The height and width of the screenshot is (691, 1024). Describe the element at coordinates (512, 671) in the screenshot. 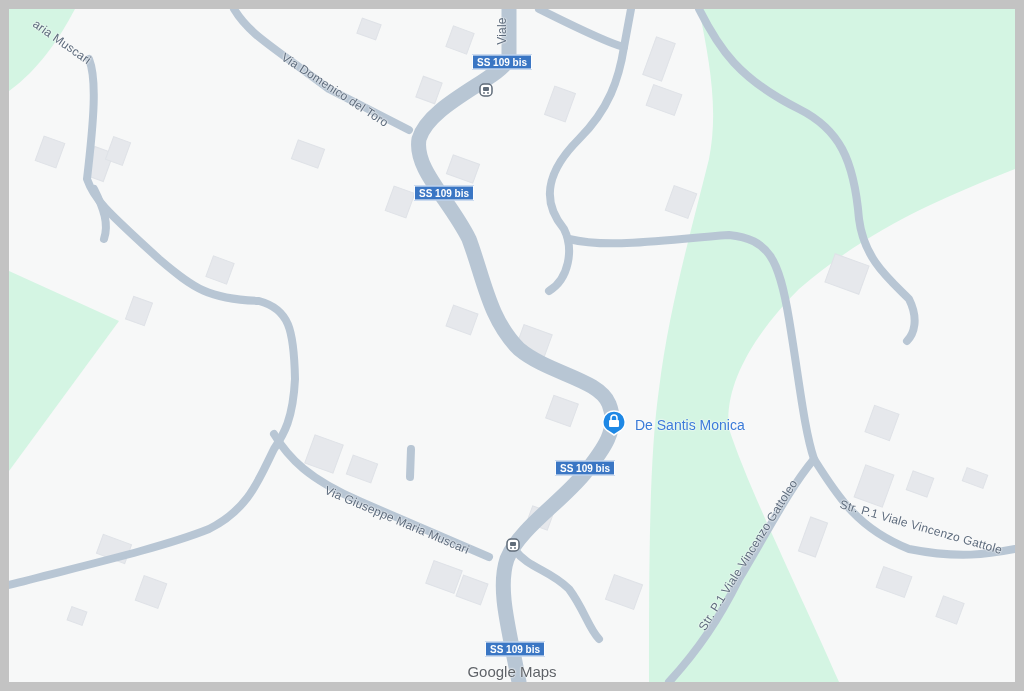

I see `map-attribution: Google Maps` at that location.